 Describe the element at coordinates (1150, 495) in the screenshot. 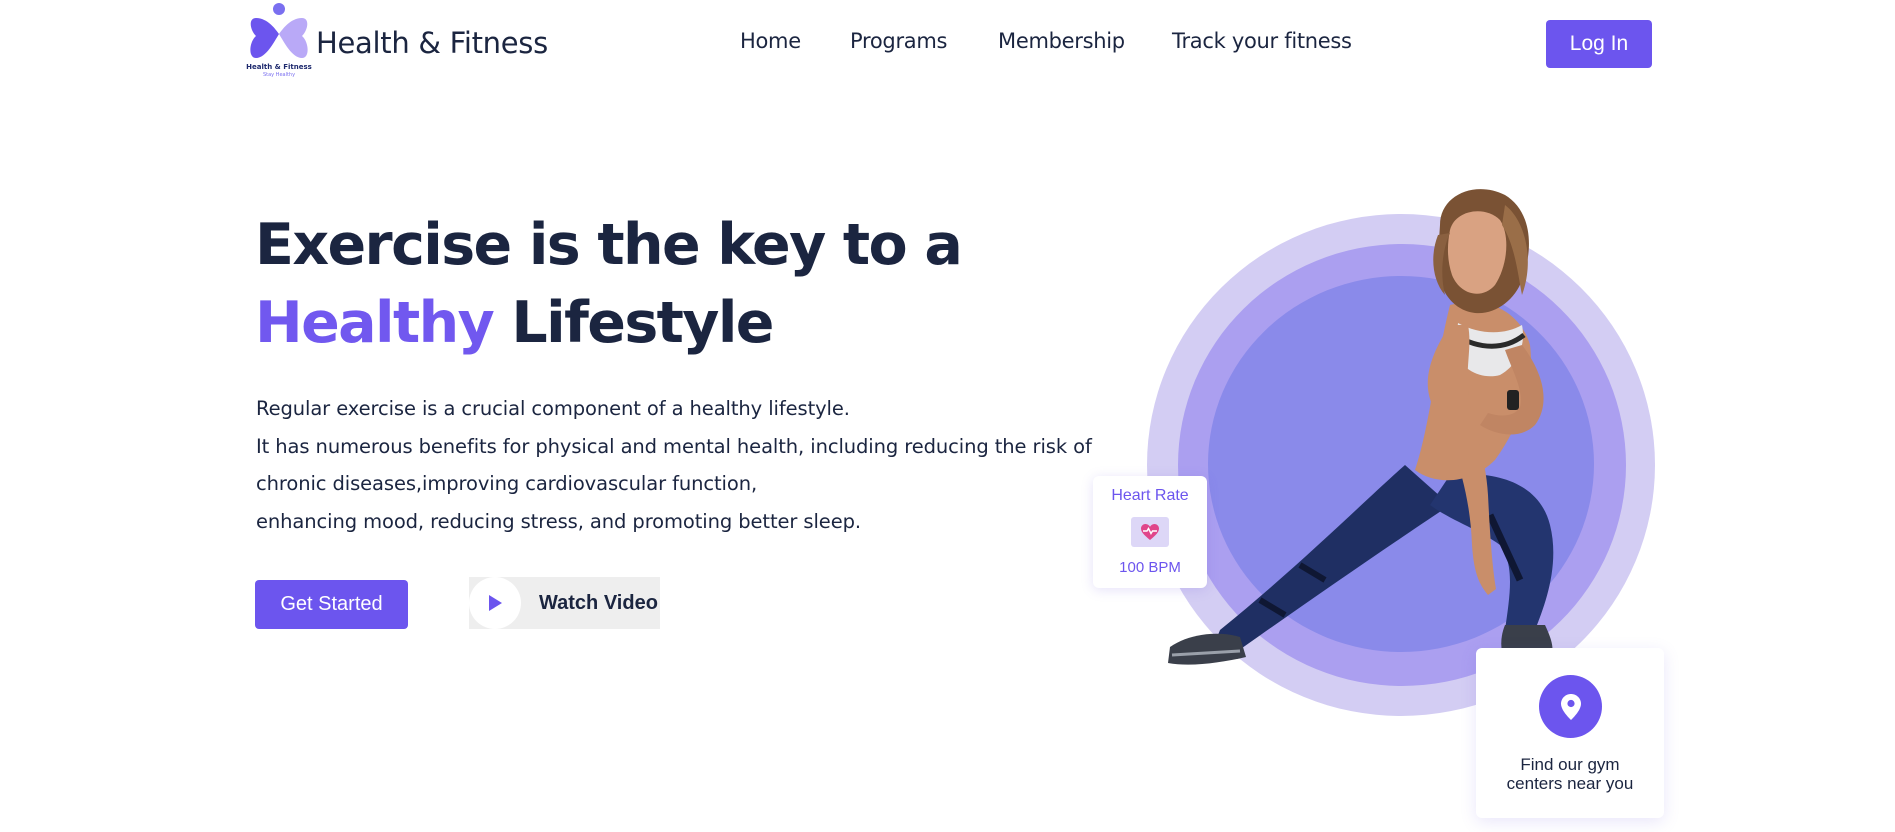

I see `heart-rate-title: Heart Rate` at that location.